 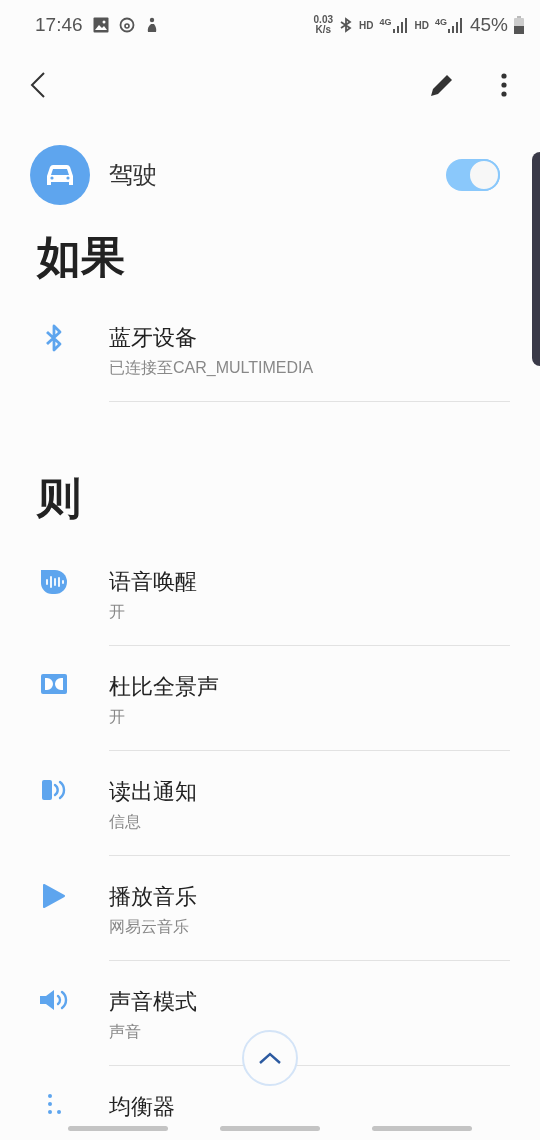 What do you see at coordinates (126, 25) in the screenshot?
I see `music-app-icon` at bounding box center [126, 25].